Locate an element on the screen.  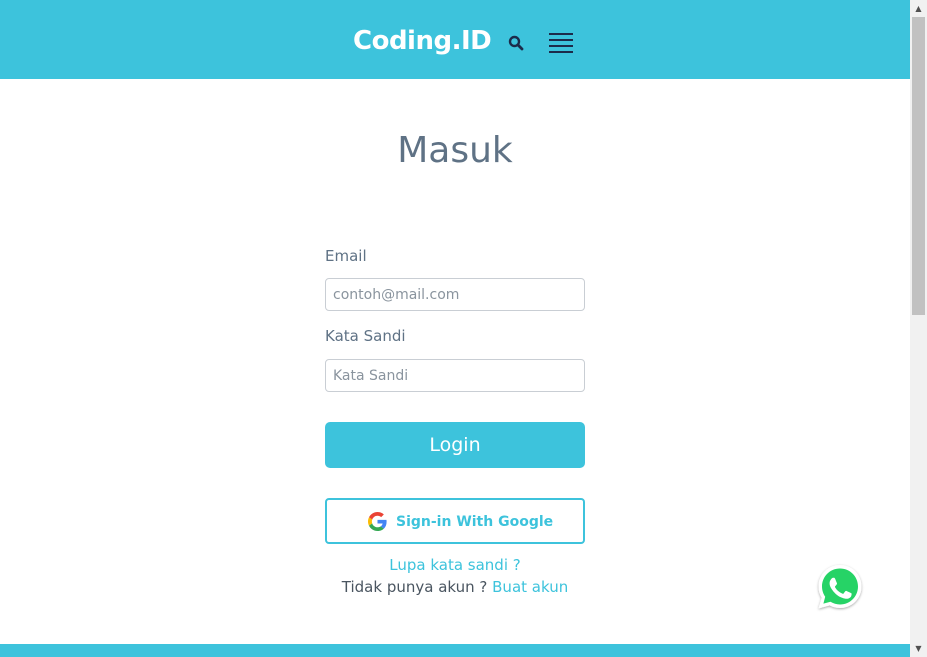
header-bar: Coding.ID is located at coordinates (455, 39).